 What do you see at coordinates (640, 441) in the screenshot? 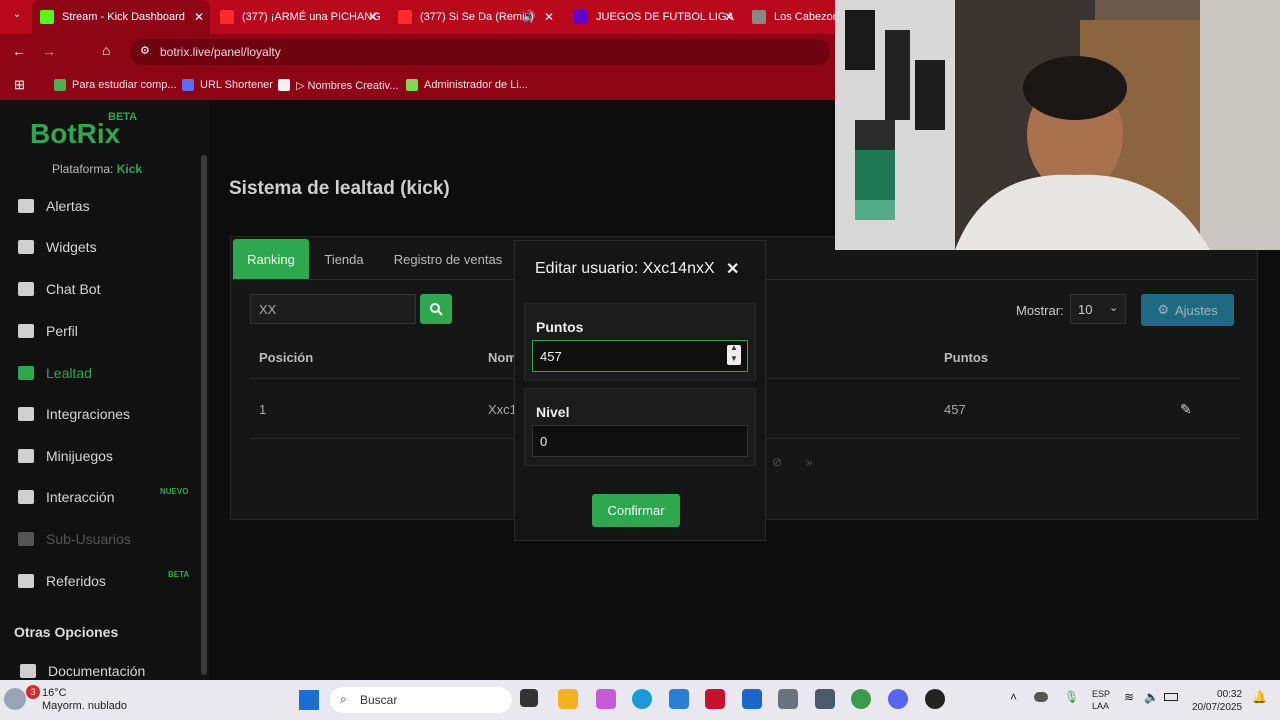
I see `level-input: 0` at bounding box center [640, 441].